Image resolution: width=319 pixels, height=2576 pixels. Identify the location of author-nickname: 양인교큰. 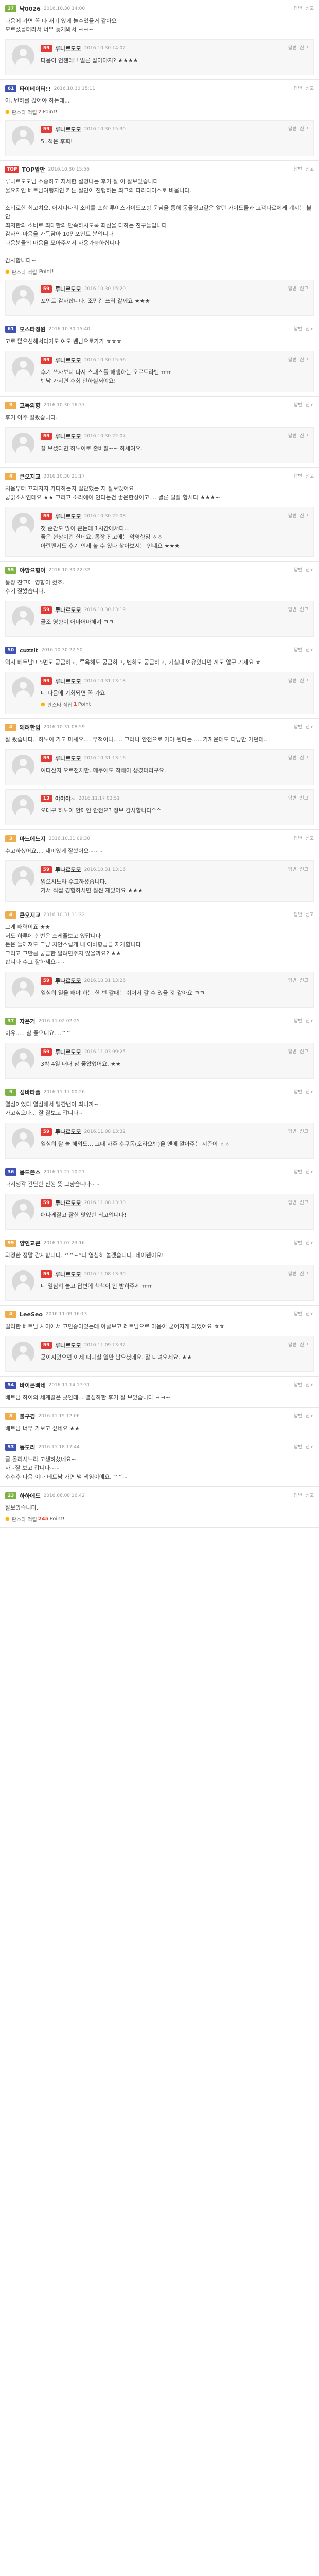
(30, 1243).